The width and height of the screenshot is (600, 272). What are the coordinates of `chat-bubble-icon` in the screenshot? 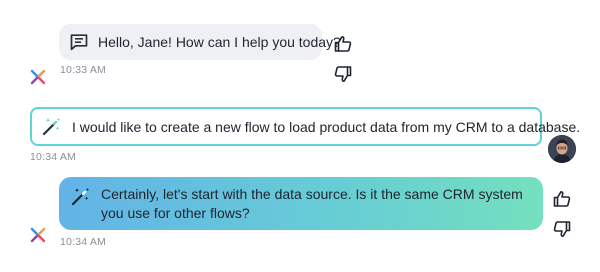 It's located at (79, 42).